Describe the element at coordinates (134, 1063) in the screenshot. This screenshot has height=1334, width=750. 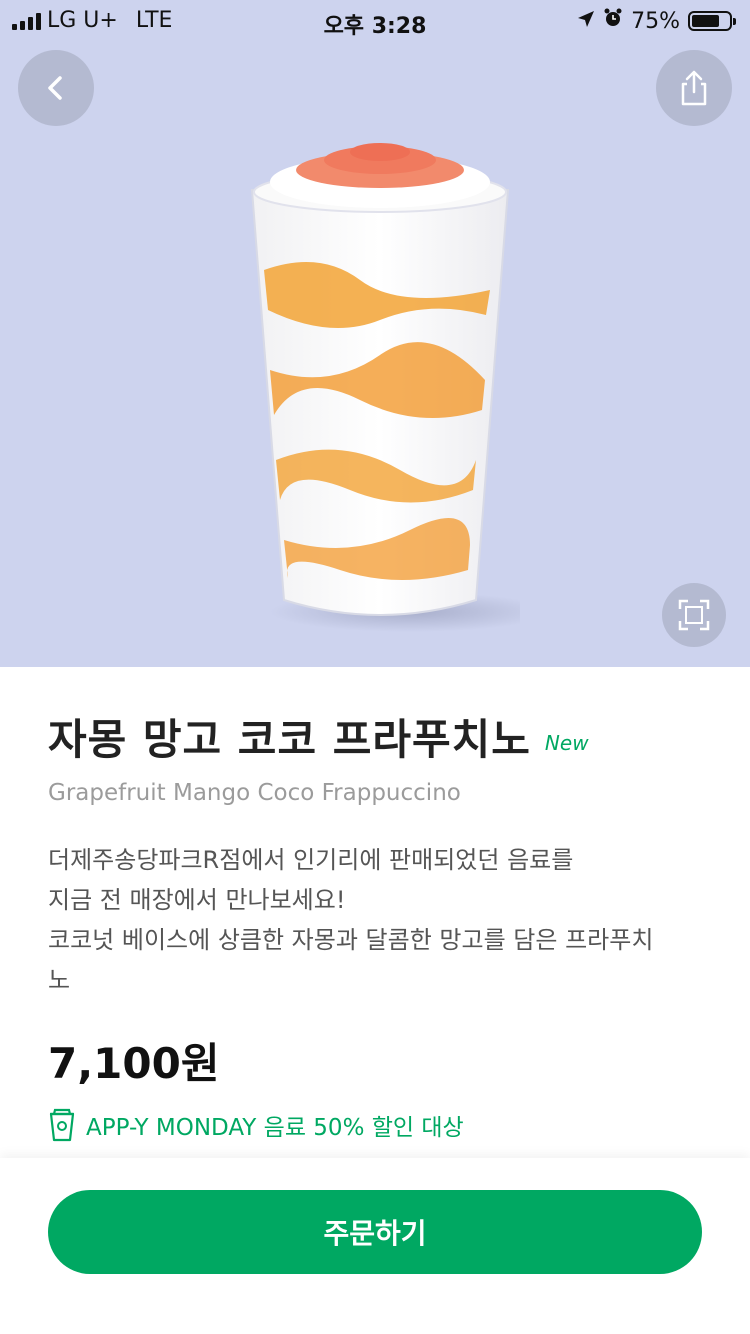
I see `product-price: 7,100원` at that location.